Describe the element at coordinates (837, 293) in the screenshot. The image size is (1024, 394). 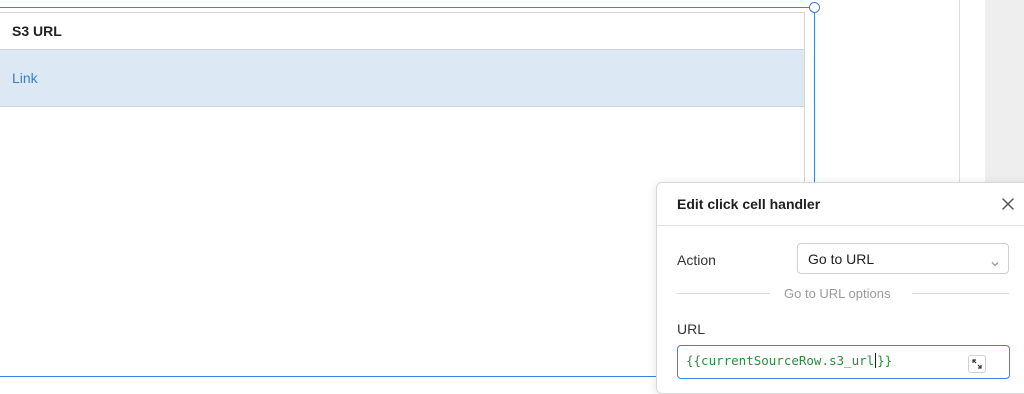
I see `section-divider-label: Go to URL options` at that location.